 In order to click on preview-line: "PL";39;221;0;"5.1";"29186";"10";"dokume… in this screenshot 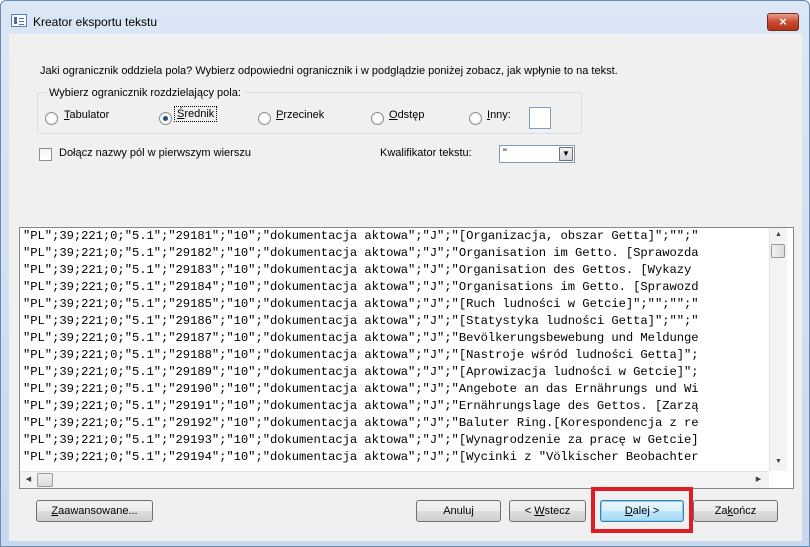, I will do `click(361, 321)`.